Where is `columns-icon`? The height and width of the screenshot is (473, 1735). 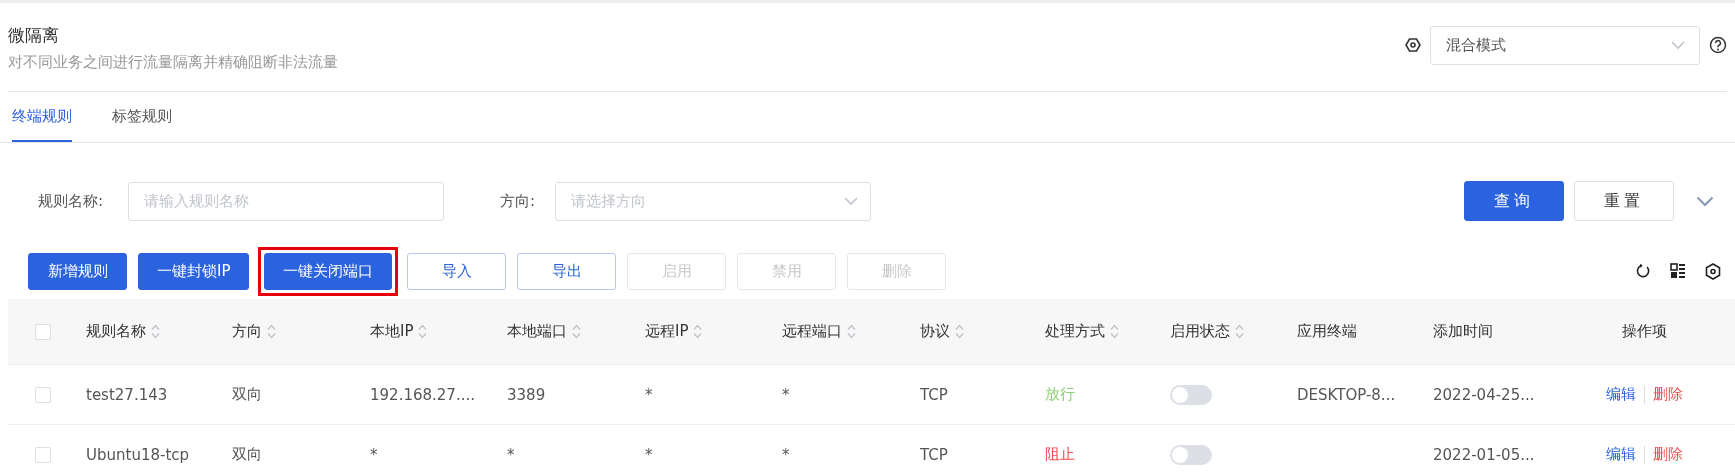
columns-icon is located at coordinates (1678, 271).